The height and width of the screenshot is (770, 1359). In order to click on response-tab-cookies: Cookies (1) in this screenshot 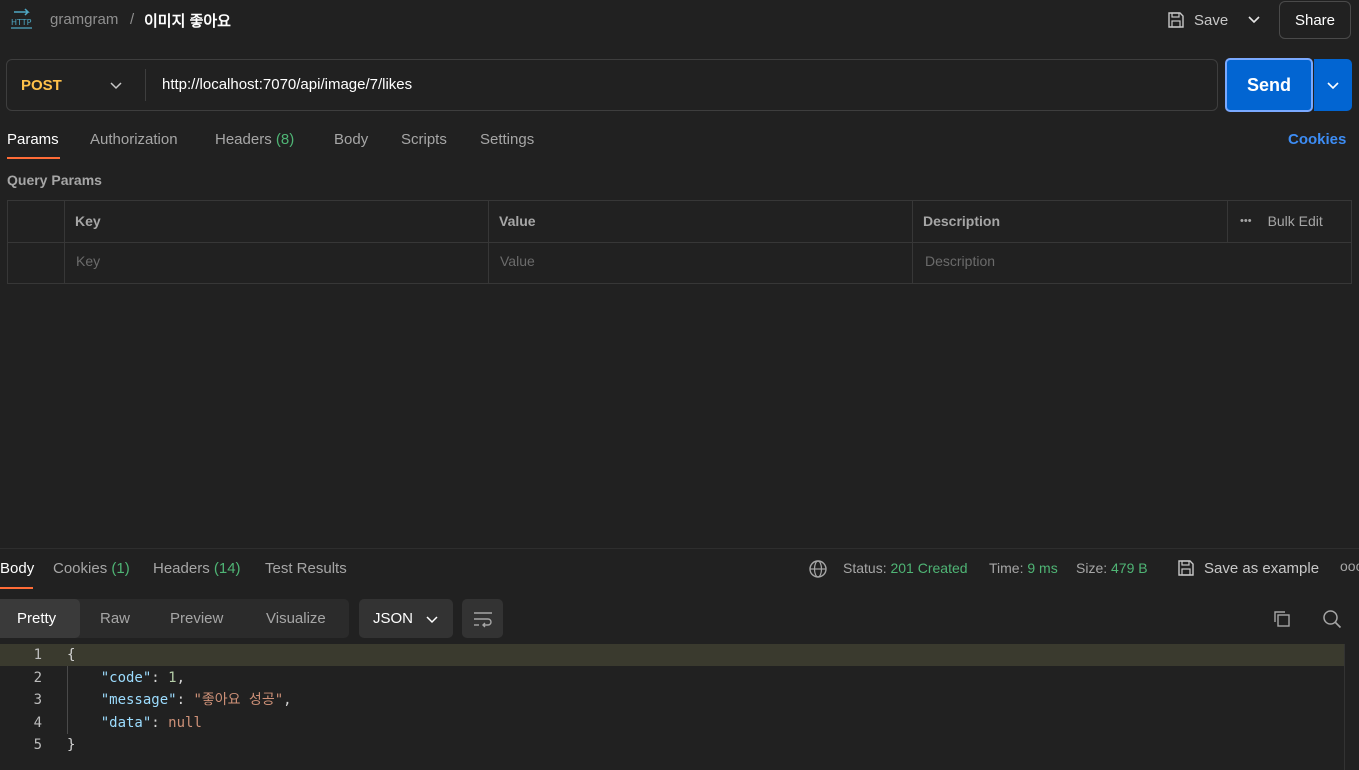, I will do `click(91, 568)`.